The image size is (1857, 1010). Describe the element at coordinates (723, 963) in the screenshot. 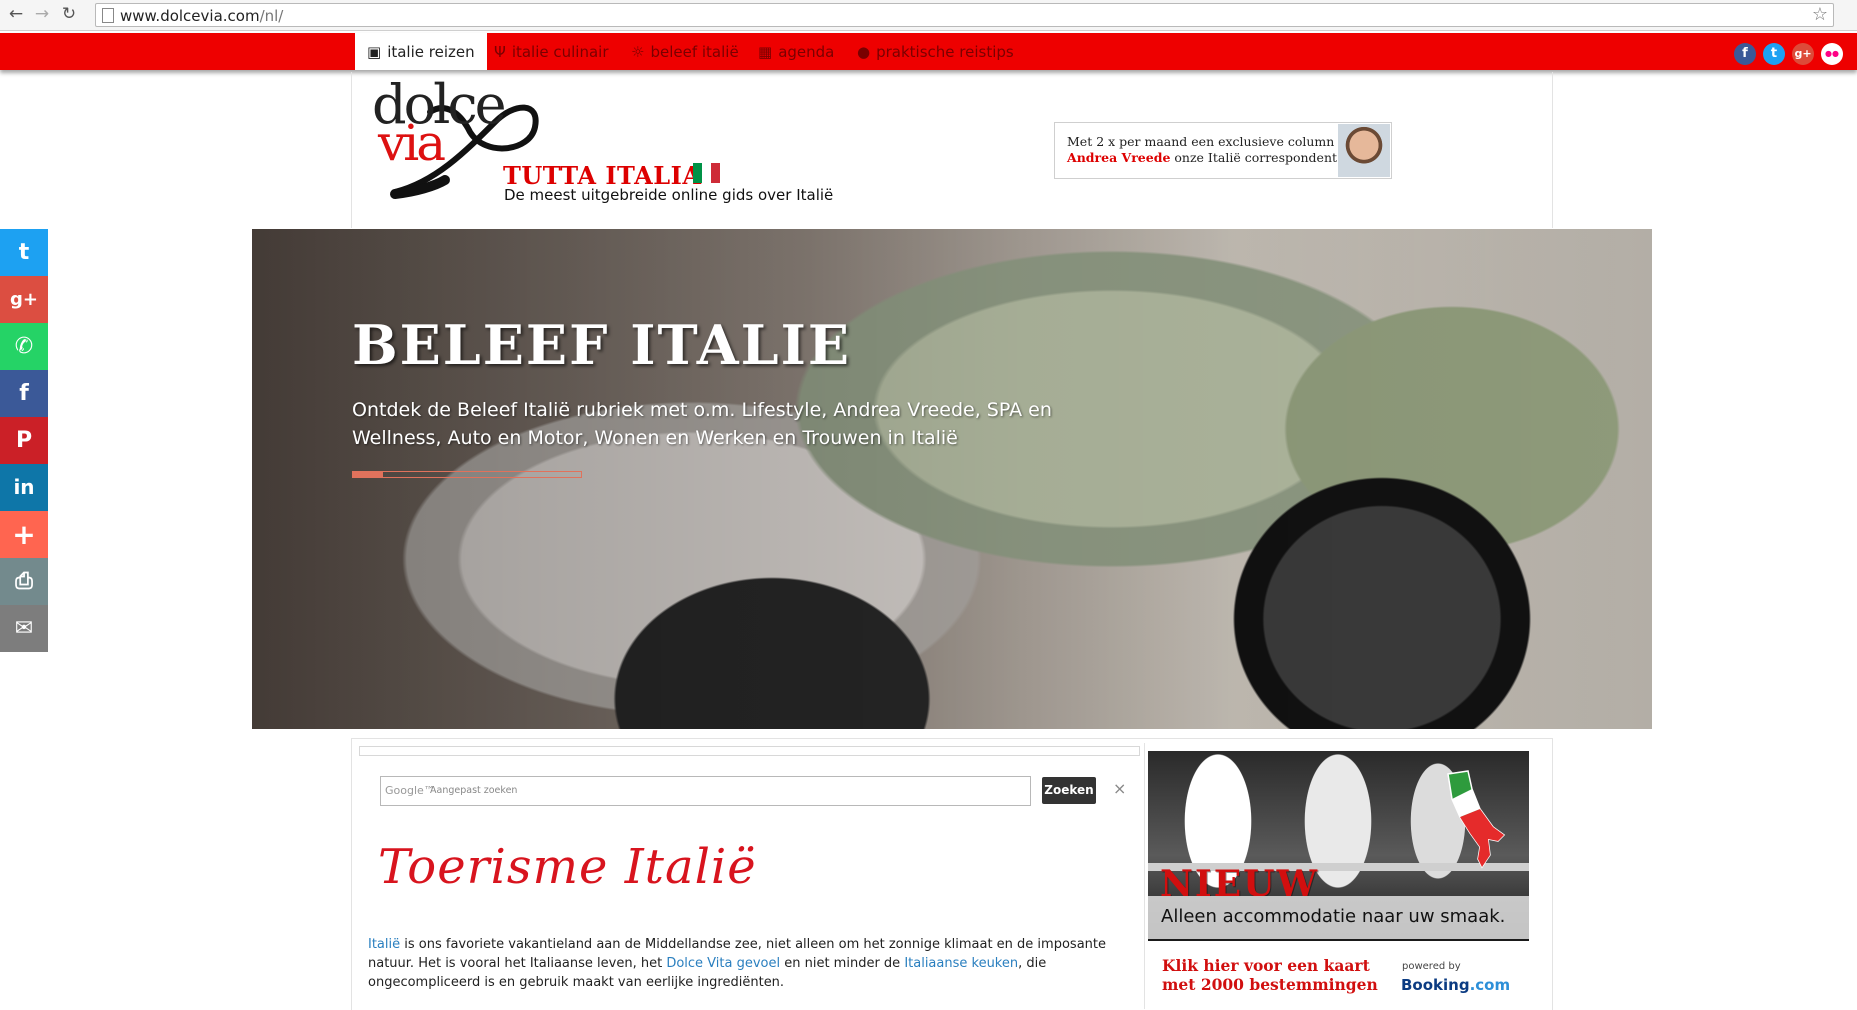

I see `link-dolce-vita-gevoel: Dolce Vita gevoel` at that location.